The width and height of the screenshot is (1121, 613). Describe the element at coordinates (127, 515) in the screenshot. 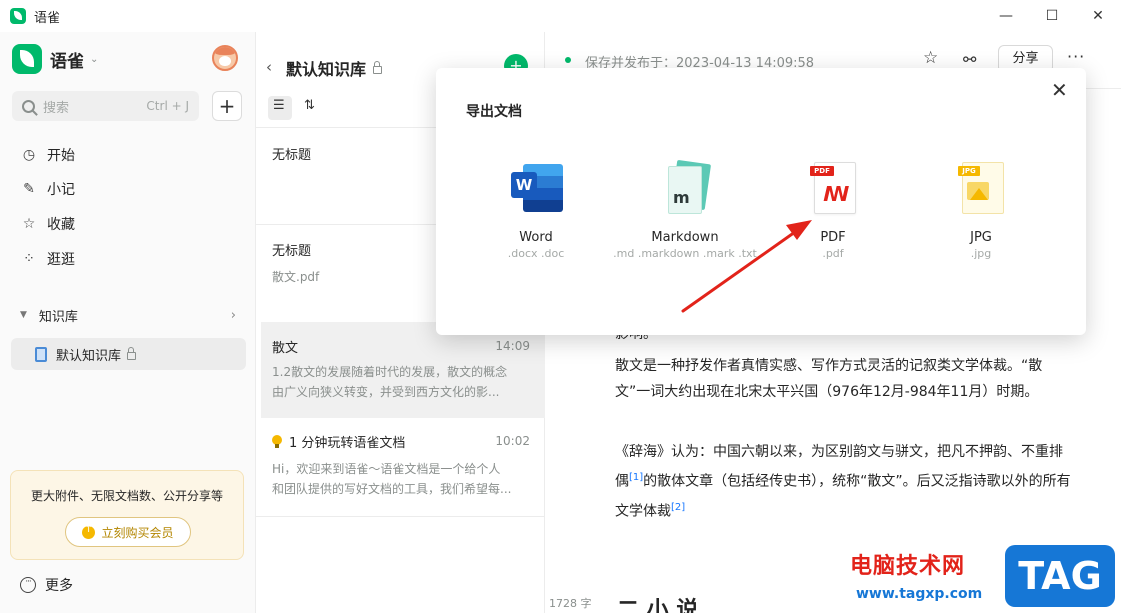

I see `membership-promo: 更大附件、无限文档数、公开分享等 立刻购买会员` at that location.